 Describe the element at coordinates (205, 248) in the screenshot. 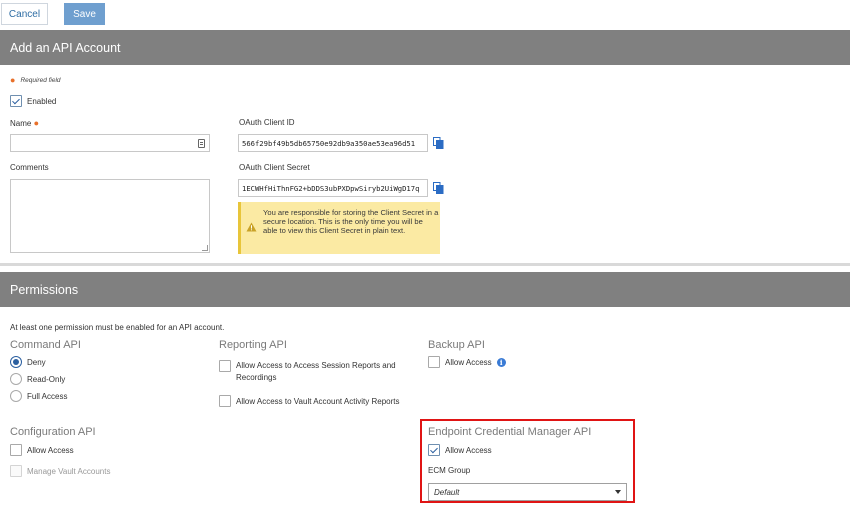

I see `resize-handle-icon` at that location.